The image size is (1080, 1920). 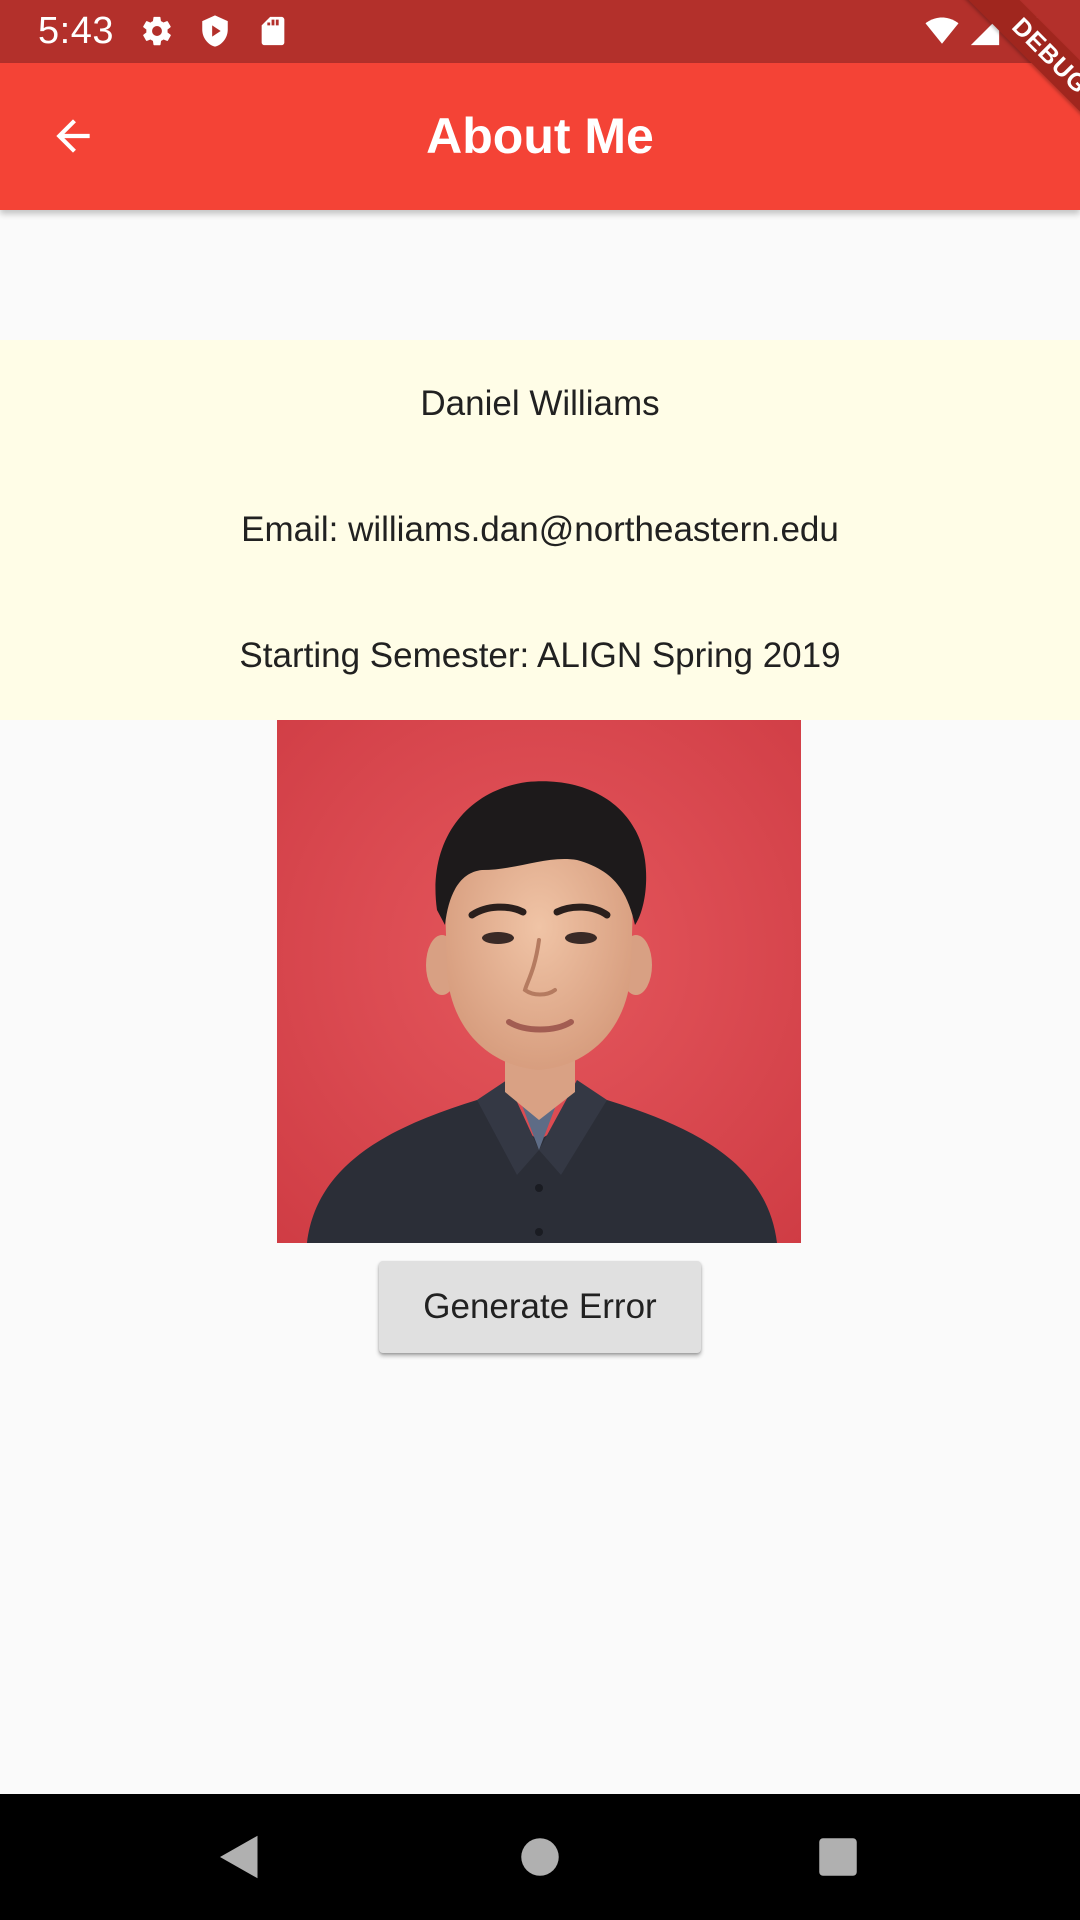 What do you see at coordinates (240, 1857) in the screenshot?
I see `back-triangle-icon` at bounding box center [240, 1857].